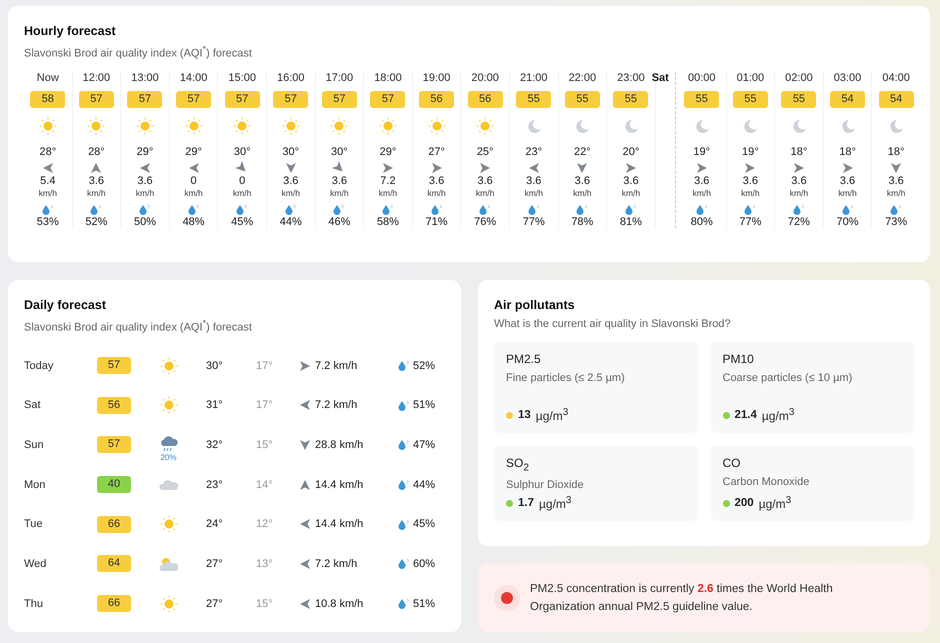 Image resolution: width=940 pixels, height=643 pixels. Describe the element at coordinates (339, 604) in the screenshot. I see `wind-speed: 10.8 km/h` at that location.